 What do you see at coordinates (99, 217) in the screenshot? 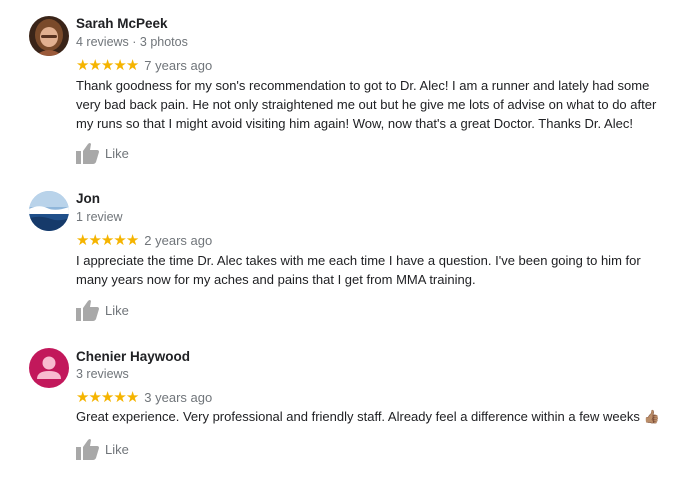
I see `reviewer-meta: 1 review` at bounding box center [99, 217].